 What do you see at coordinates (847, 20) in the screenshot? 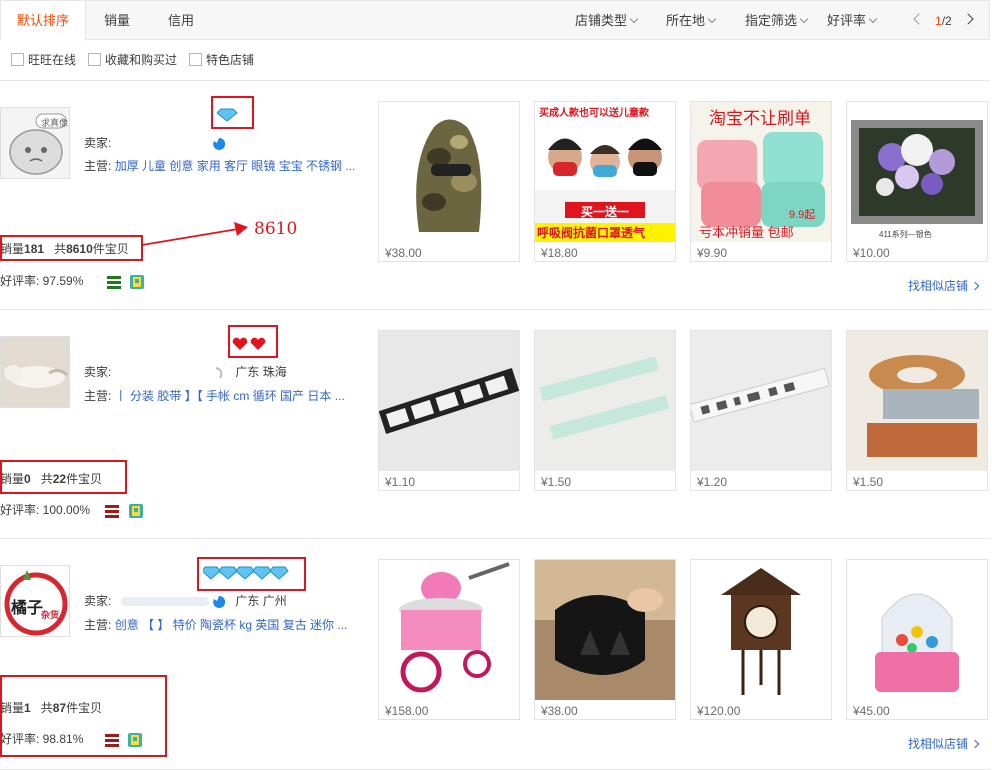
I see `rating-label: 好评率` at bounding box center [847, 20].